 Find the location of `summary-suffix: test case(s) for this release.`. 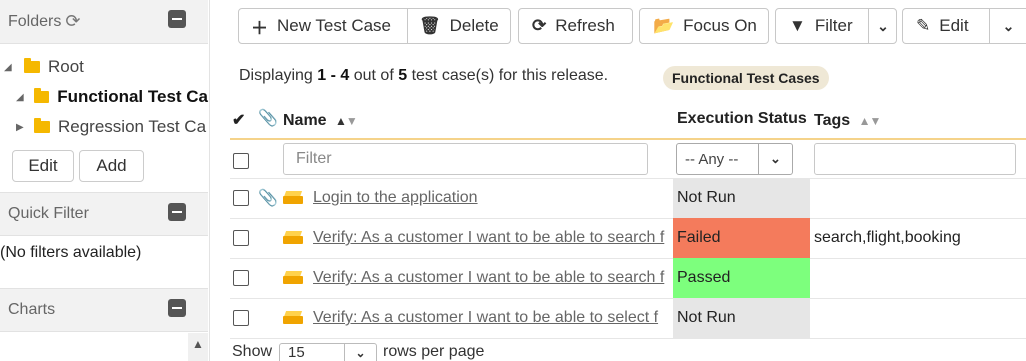

summary-suffix: test case(s) for this release. is located at coordinates (510, 75).